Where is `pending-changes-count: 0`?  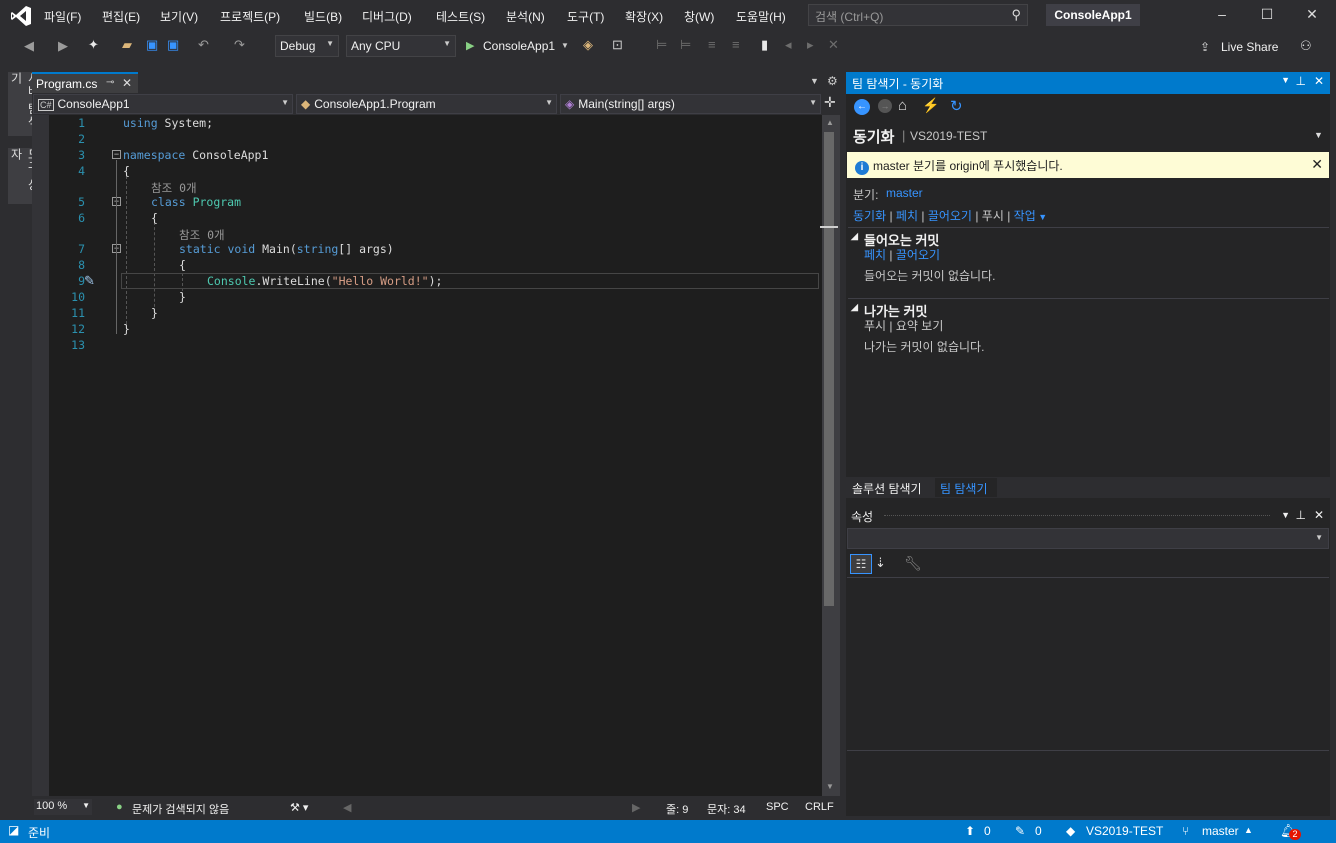
pending-changes-count: 0 is located at coordinates (1038, 831).